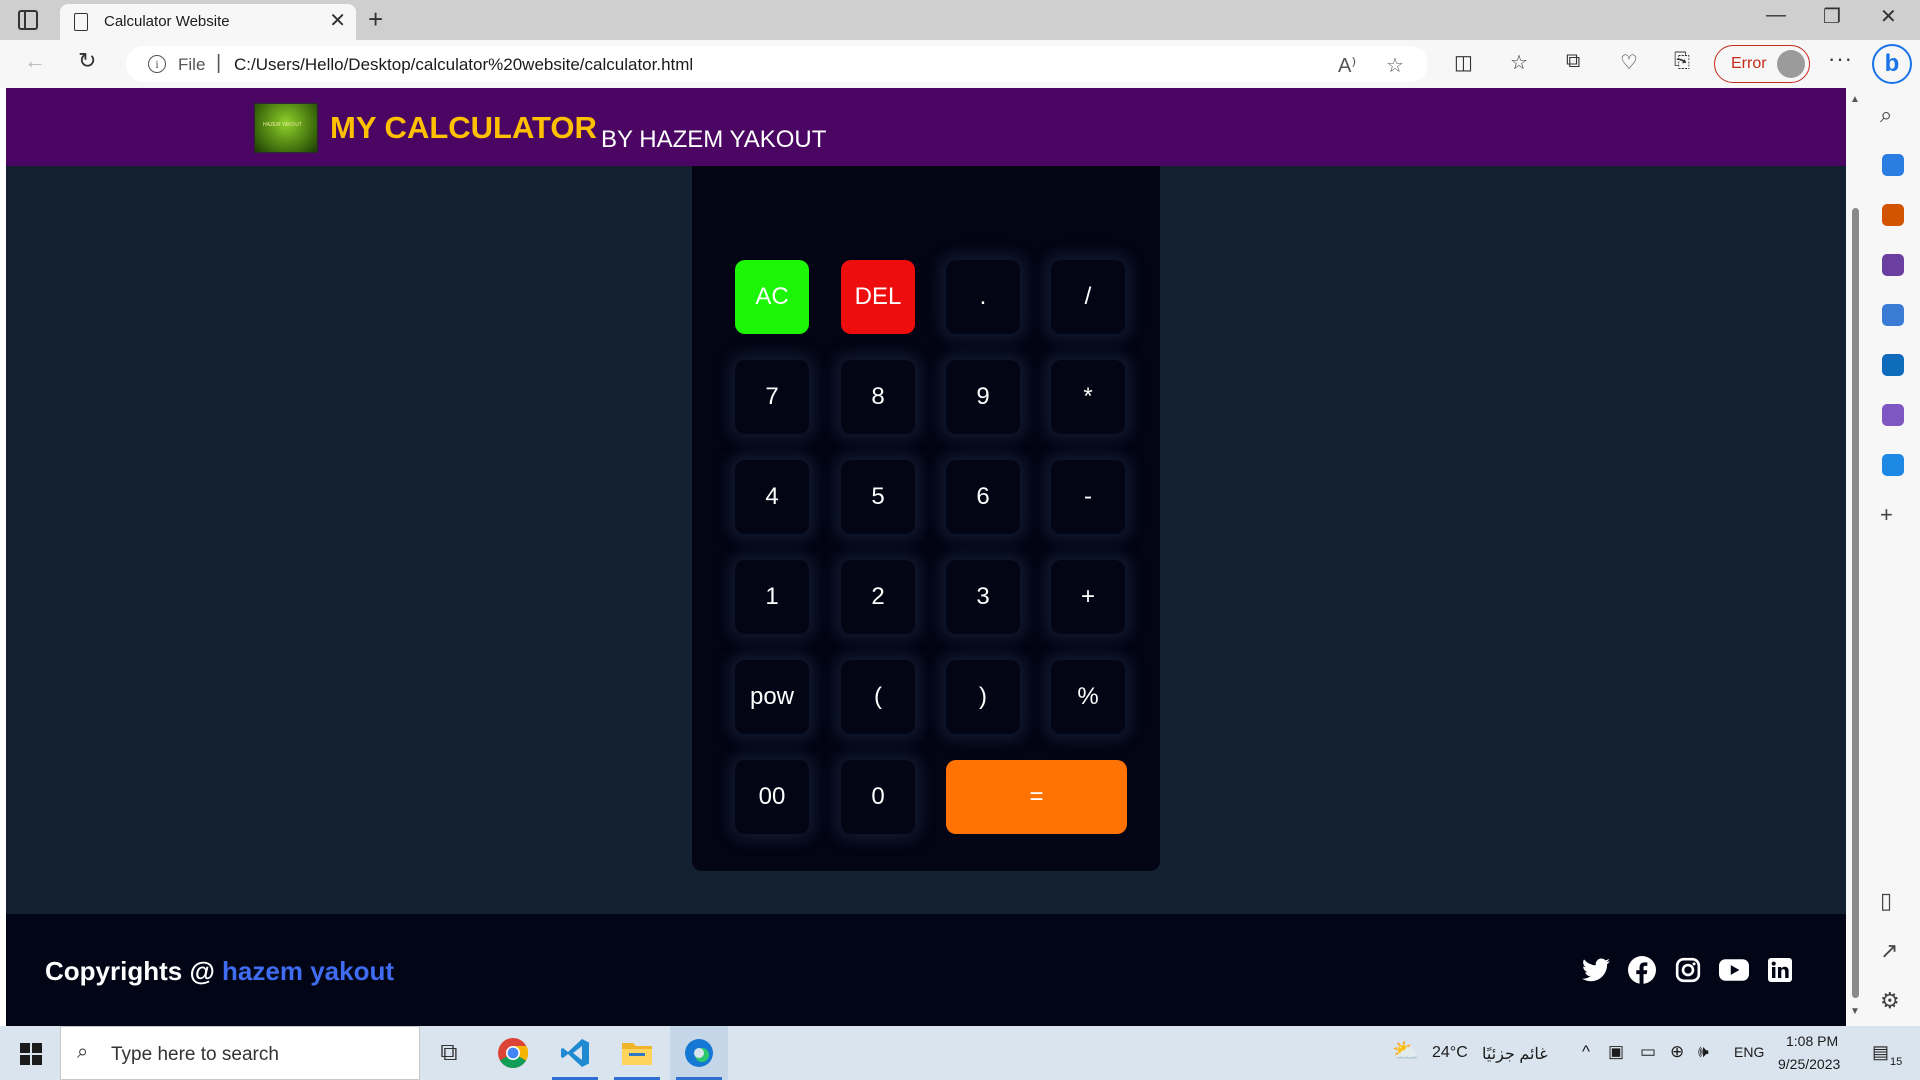 The height and width of the screenshot is (1080, 1920). Describe the element at coordinates (1703, 1052) in the screenshot. I see `volume-icon: 🕪` at that location.